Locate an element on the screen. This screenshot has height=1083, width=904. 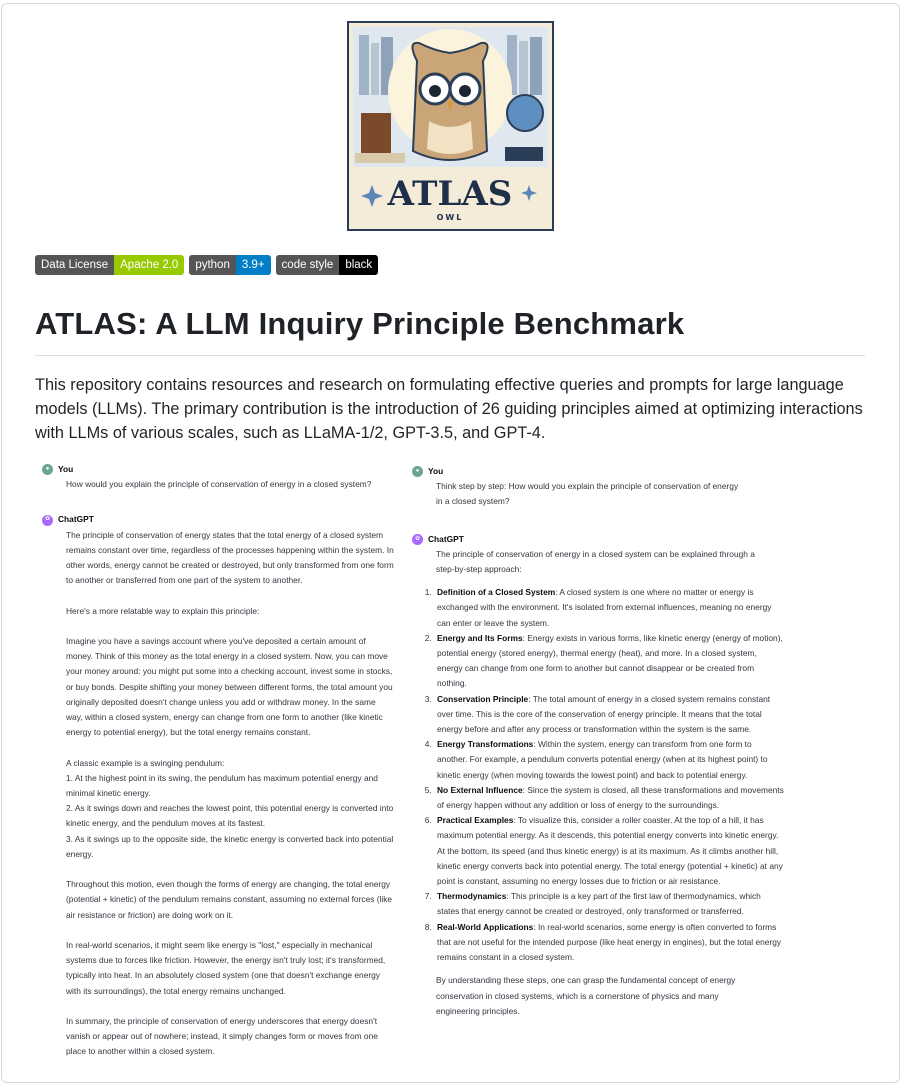
python-badge: python 3.9+ is located at coordinates (230, 265).